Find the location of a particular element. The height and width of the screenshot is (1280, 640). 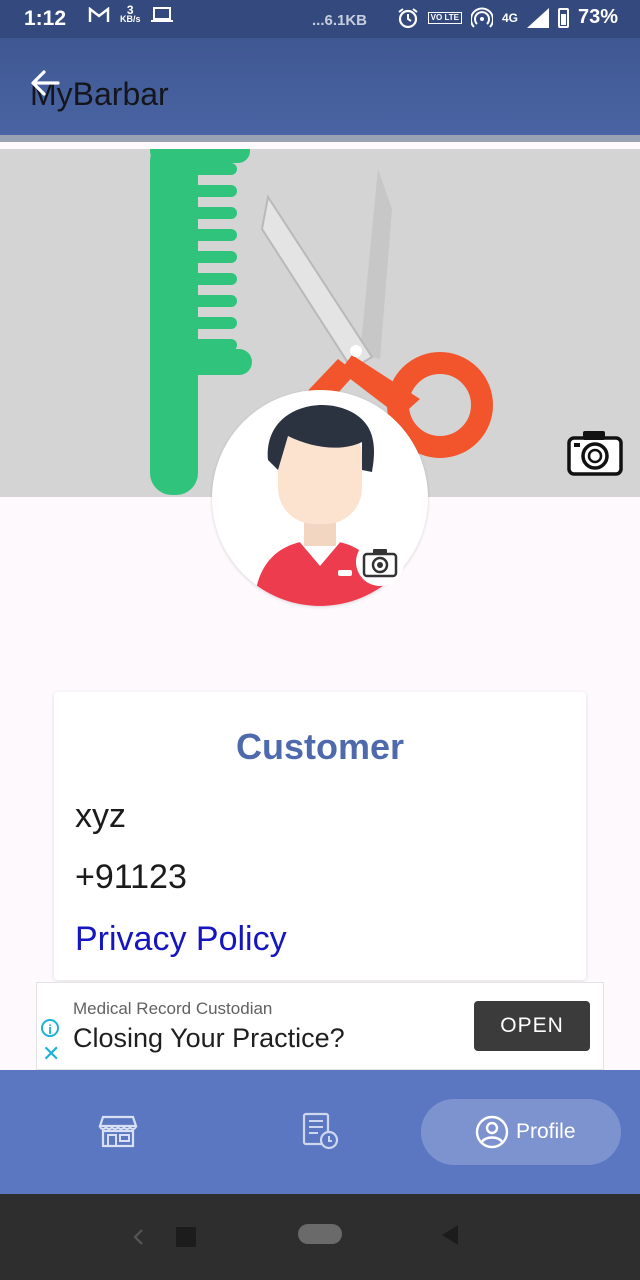

signal-icon is located at coordinates (537, 17).